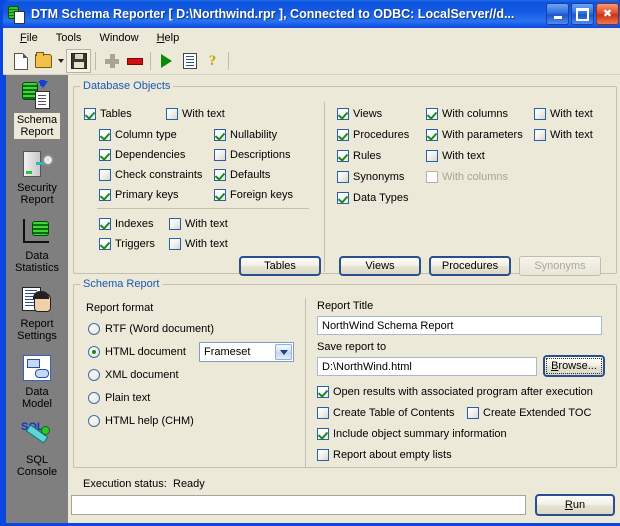 This screenshot has height=526, width=620. Describe the element at coordinates (384, 455) in the screenshot. I see `checkbox-report-about-empty-lists: Report about empty lists` at that location.